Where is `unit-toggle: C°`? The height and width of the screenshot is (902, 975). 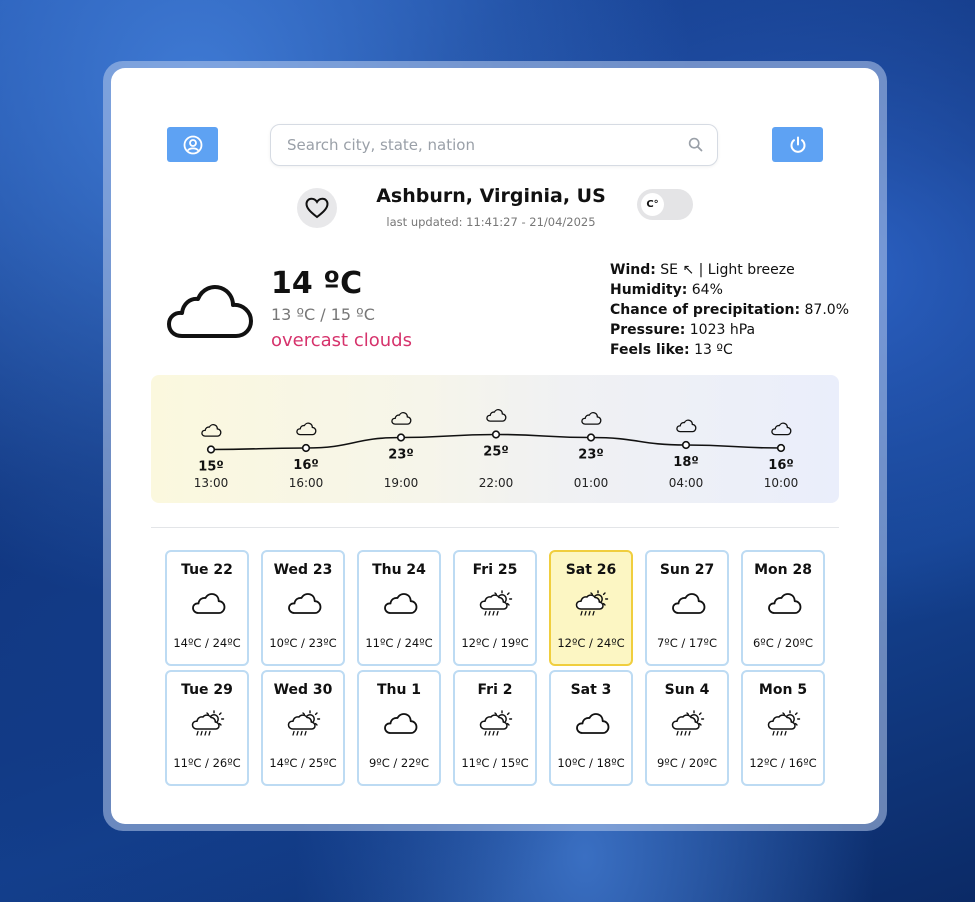 unit-toggle: C° is located at coordinates (665, 204).